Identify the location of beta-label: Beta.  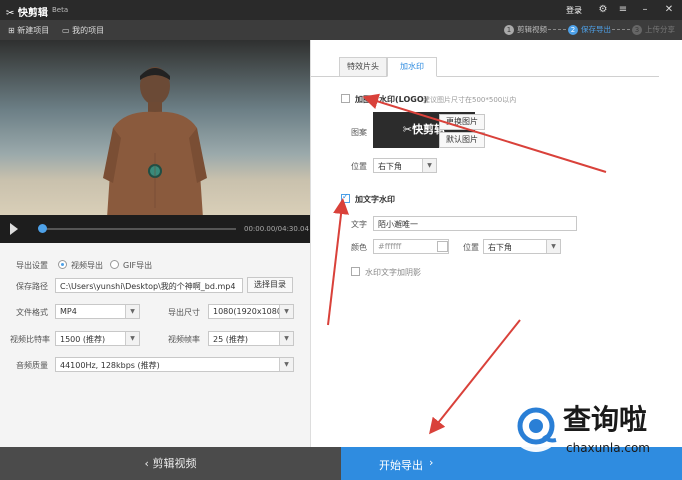
(60, 10).